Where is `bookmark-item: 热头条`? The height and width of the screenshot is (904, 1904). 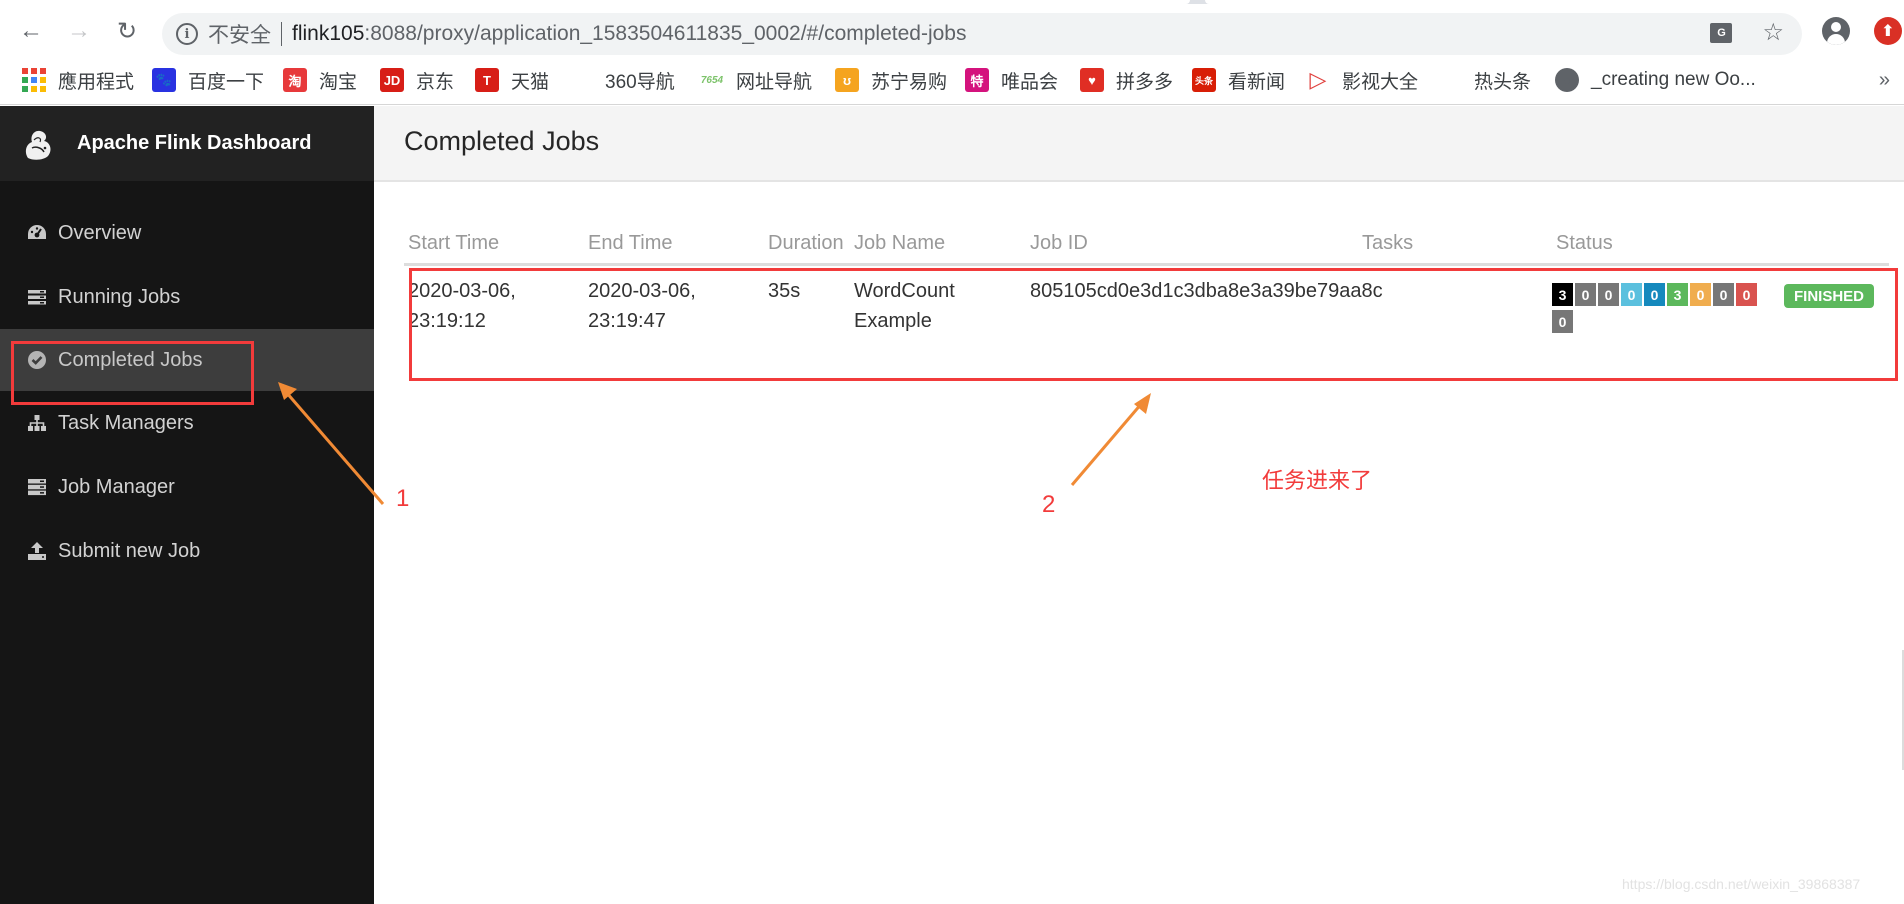 bookmark-item: 热头条 is located at coordinates (1502, 80).